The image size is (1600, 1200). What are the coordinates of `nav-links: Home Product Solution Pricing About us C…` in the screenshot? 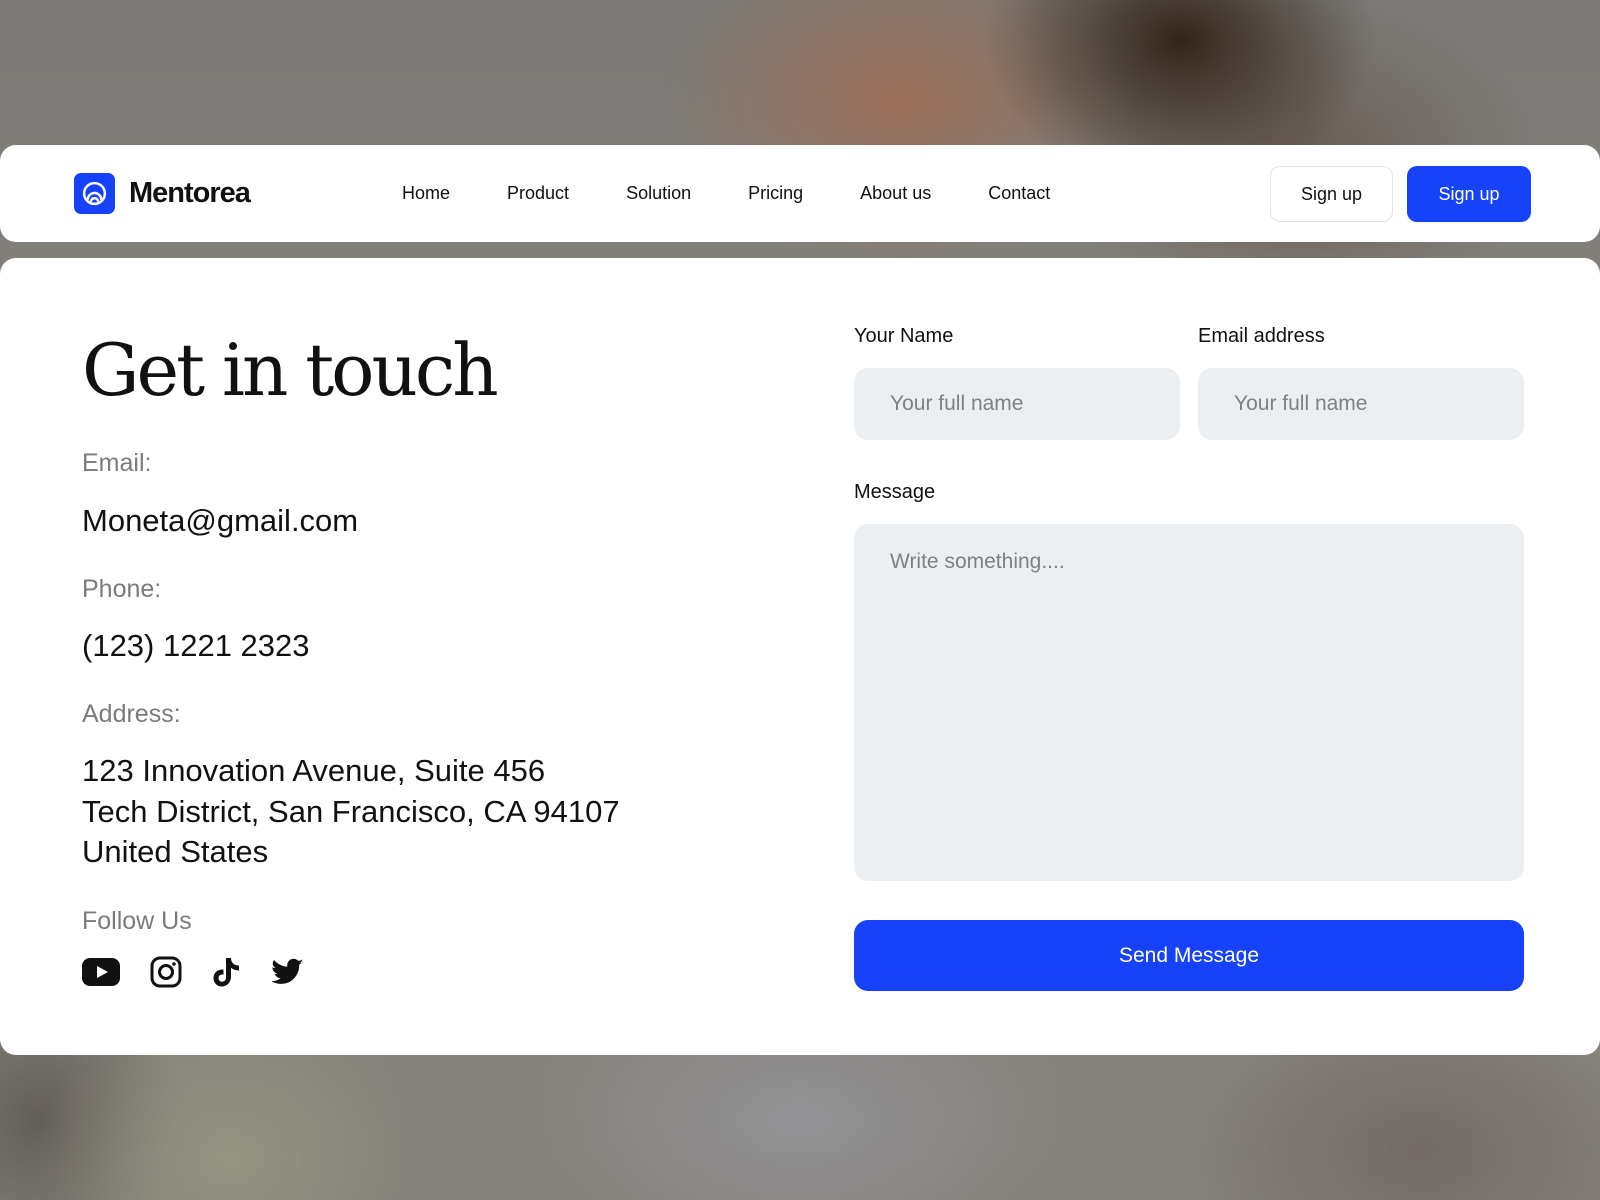 It's located at (726, 193).